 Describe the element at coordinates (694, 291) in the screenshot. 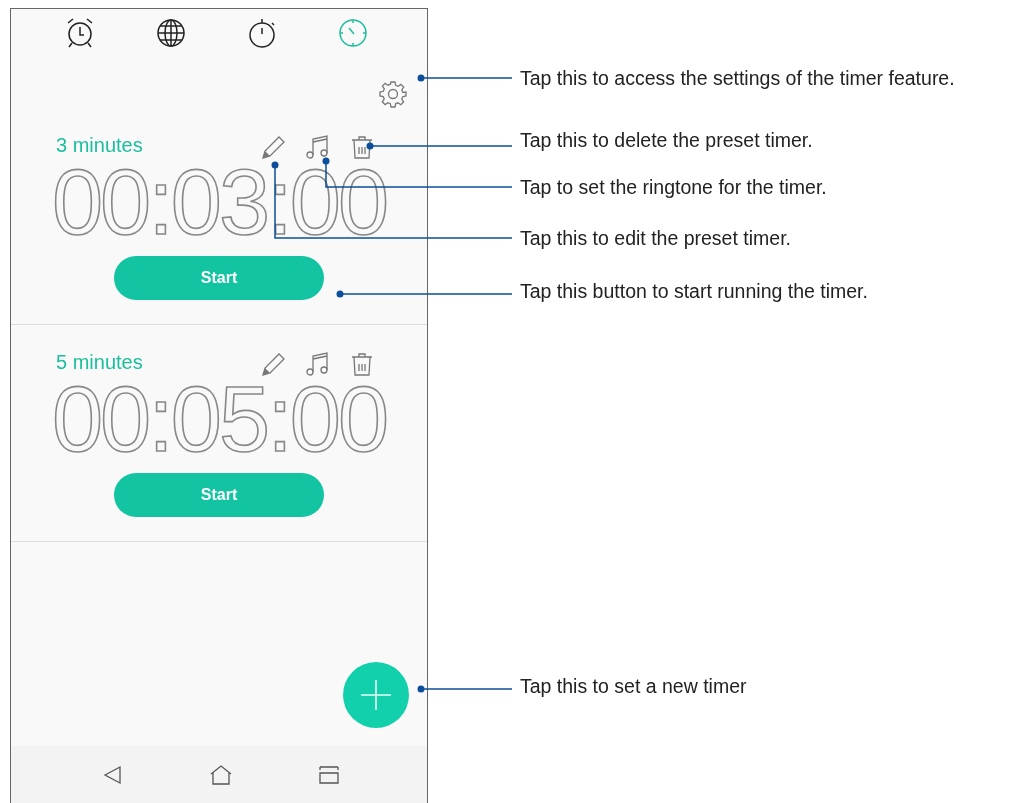

I see `callout-text: Tap this button to start running the timer.` at that location.